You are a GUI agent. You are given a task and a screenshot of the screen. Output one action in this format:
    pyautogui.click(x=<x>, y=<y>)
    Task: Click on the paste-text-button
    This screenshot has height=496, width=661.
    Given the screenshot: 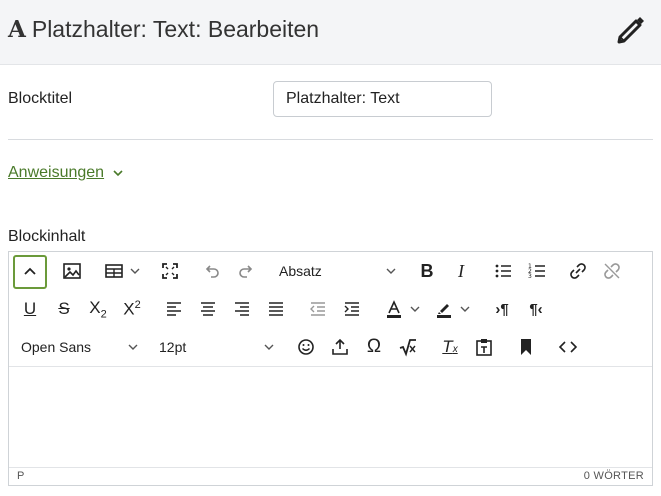 What is the action you would take?
    pyautogui.click(x=484, y=347)
    